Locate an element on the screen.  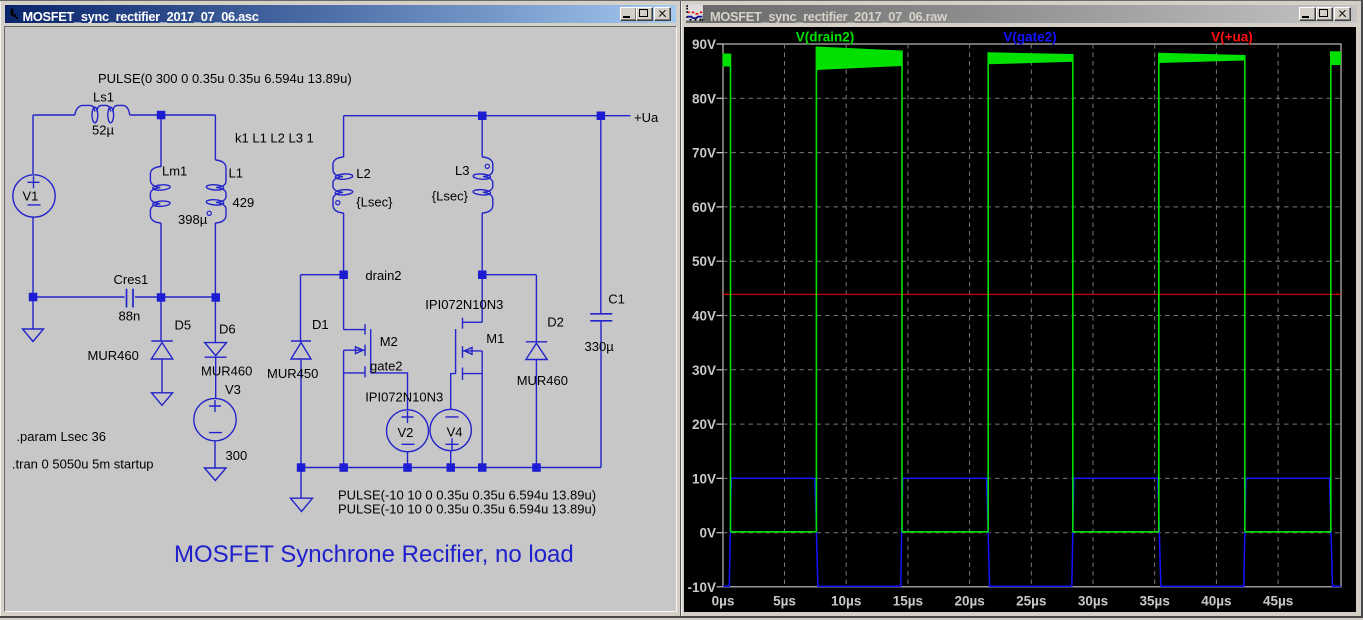
svg-text:PULSE(0 300 0 0.35u 0.35u 6.59: PULSE(0 300 0 0.35u 0.35u 6.594u 13.89u) is located at coordinates (225, 78).